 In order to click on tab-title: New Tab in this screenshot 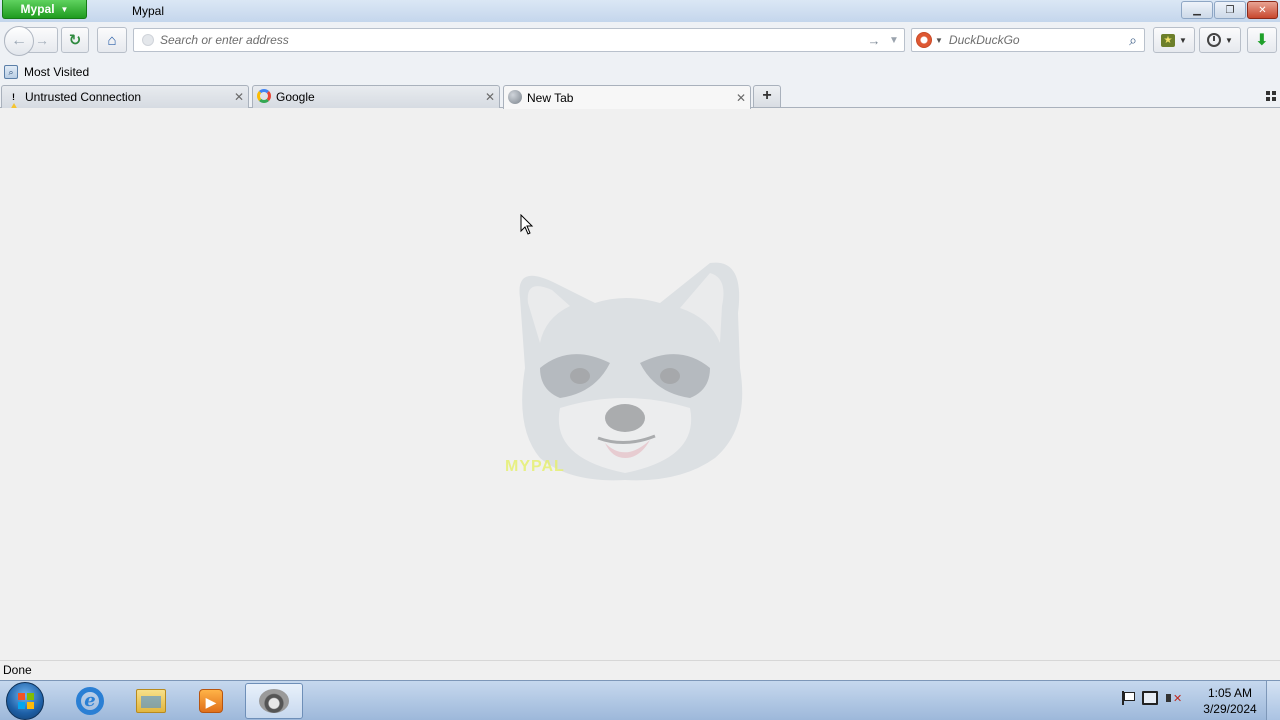, I will do `click(550, 97)`.